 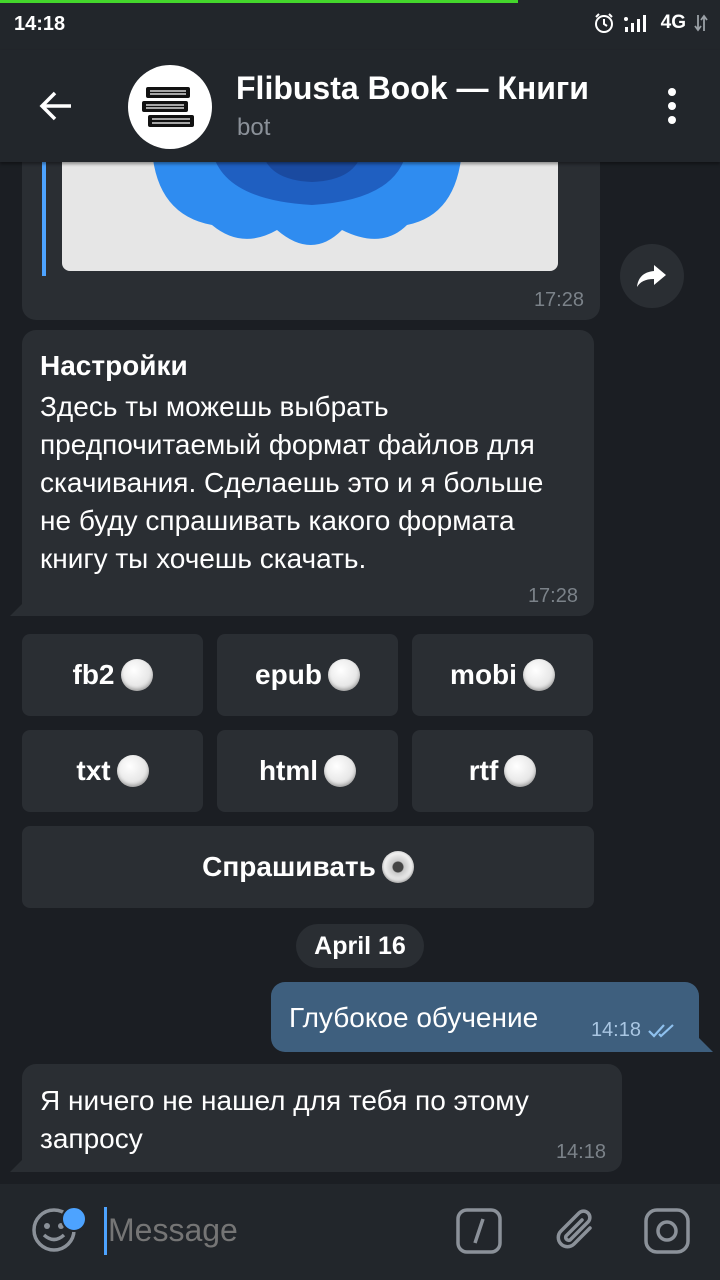 What do you see at coordinates (259, 1) in the screenshot?
I see `loading-progress` at bounding box center [259, 1].